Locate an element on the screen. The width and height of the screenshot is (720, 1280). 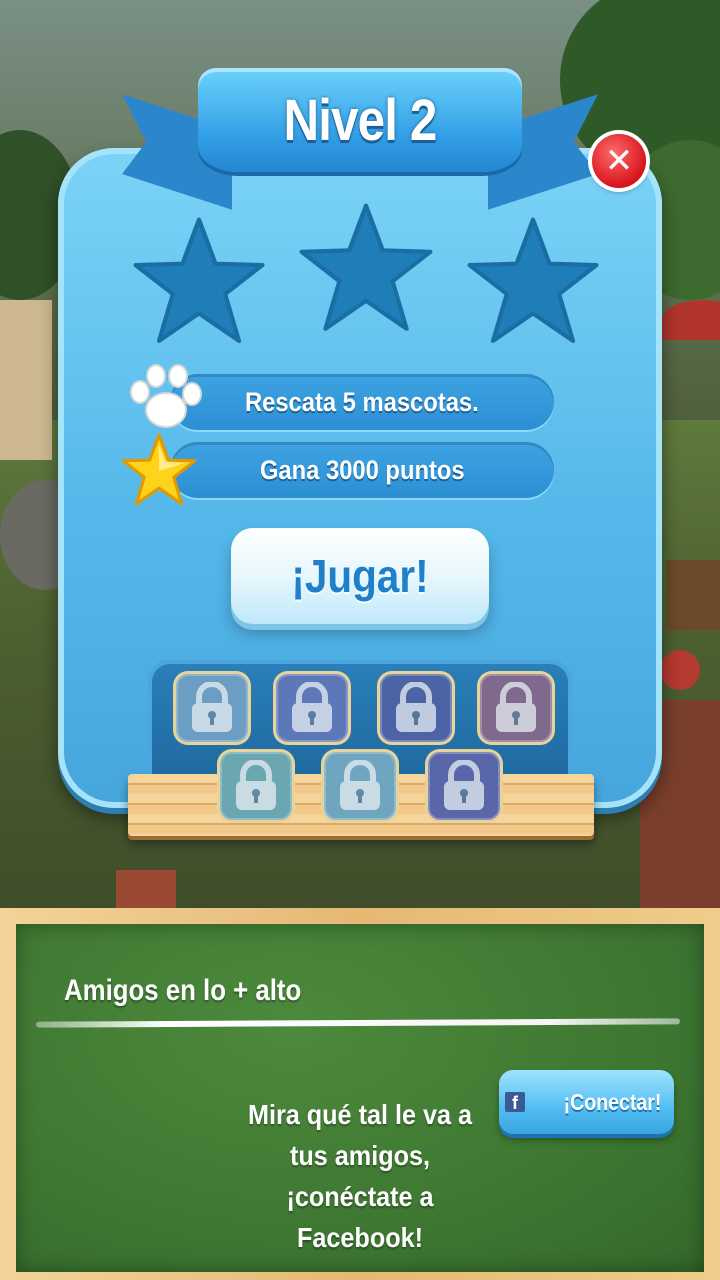
friends-board-title: Amigos en lo + alto is located at coordinates (183, 990).